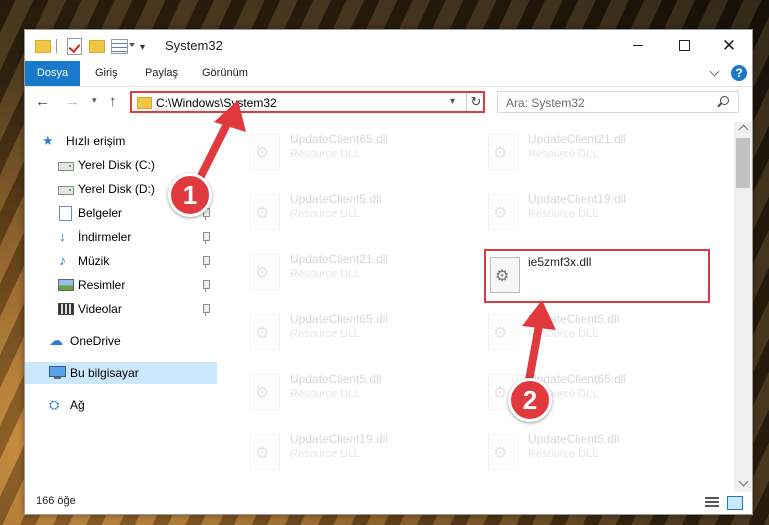 The width and height of the screenshot is (769, 525). Describe the element at coordinates (539, 345) in the screenshot. I see `arrow-to-dll-file` at that location.